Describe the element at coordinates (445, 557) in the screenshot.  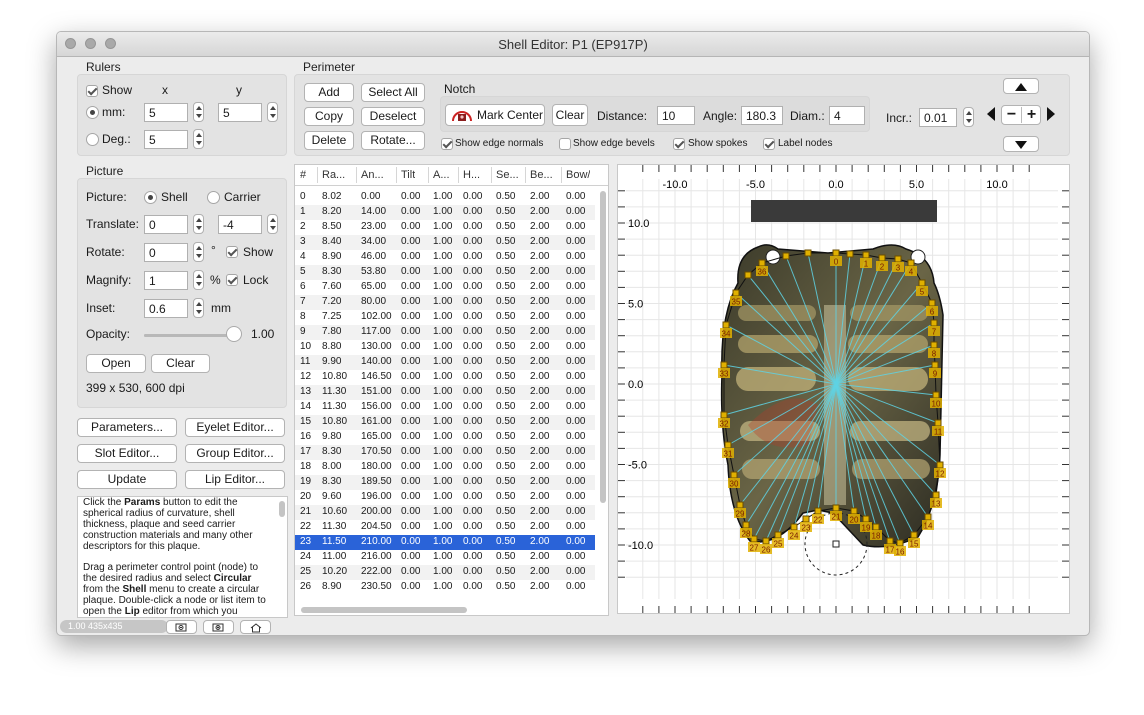
I see `table-row: 24 11.00 216.00 0.00 1.00 0.00 0.50 2.00 0.00` at that location.